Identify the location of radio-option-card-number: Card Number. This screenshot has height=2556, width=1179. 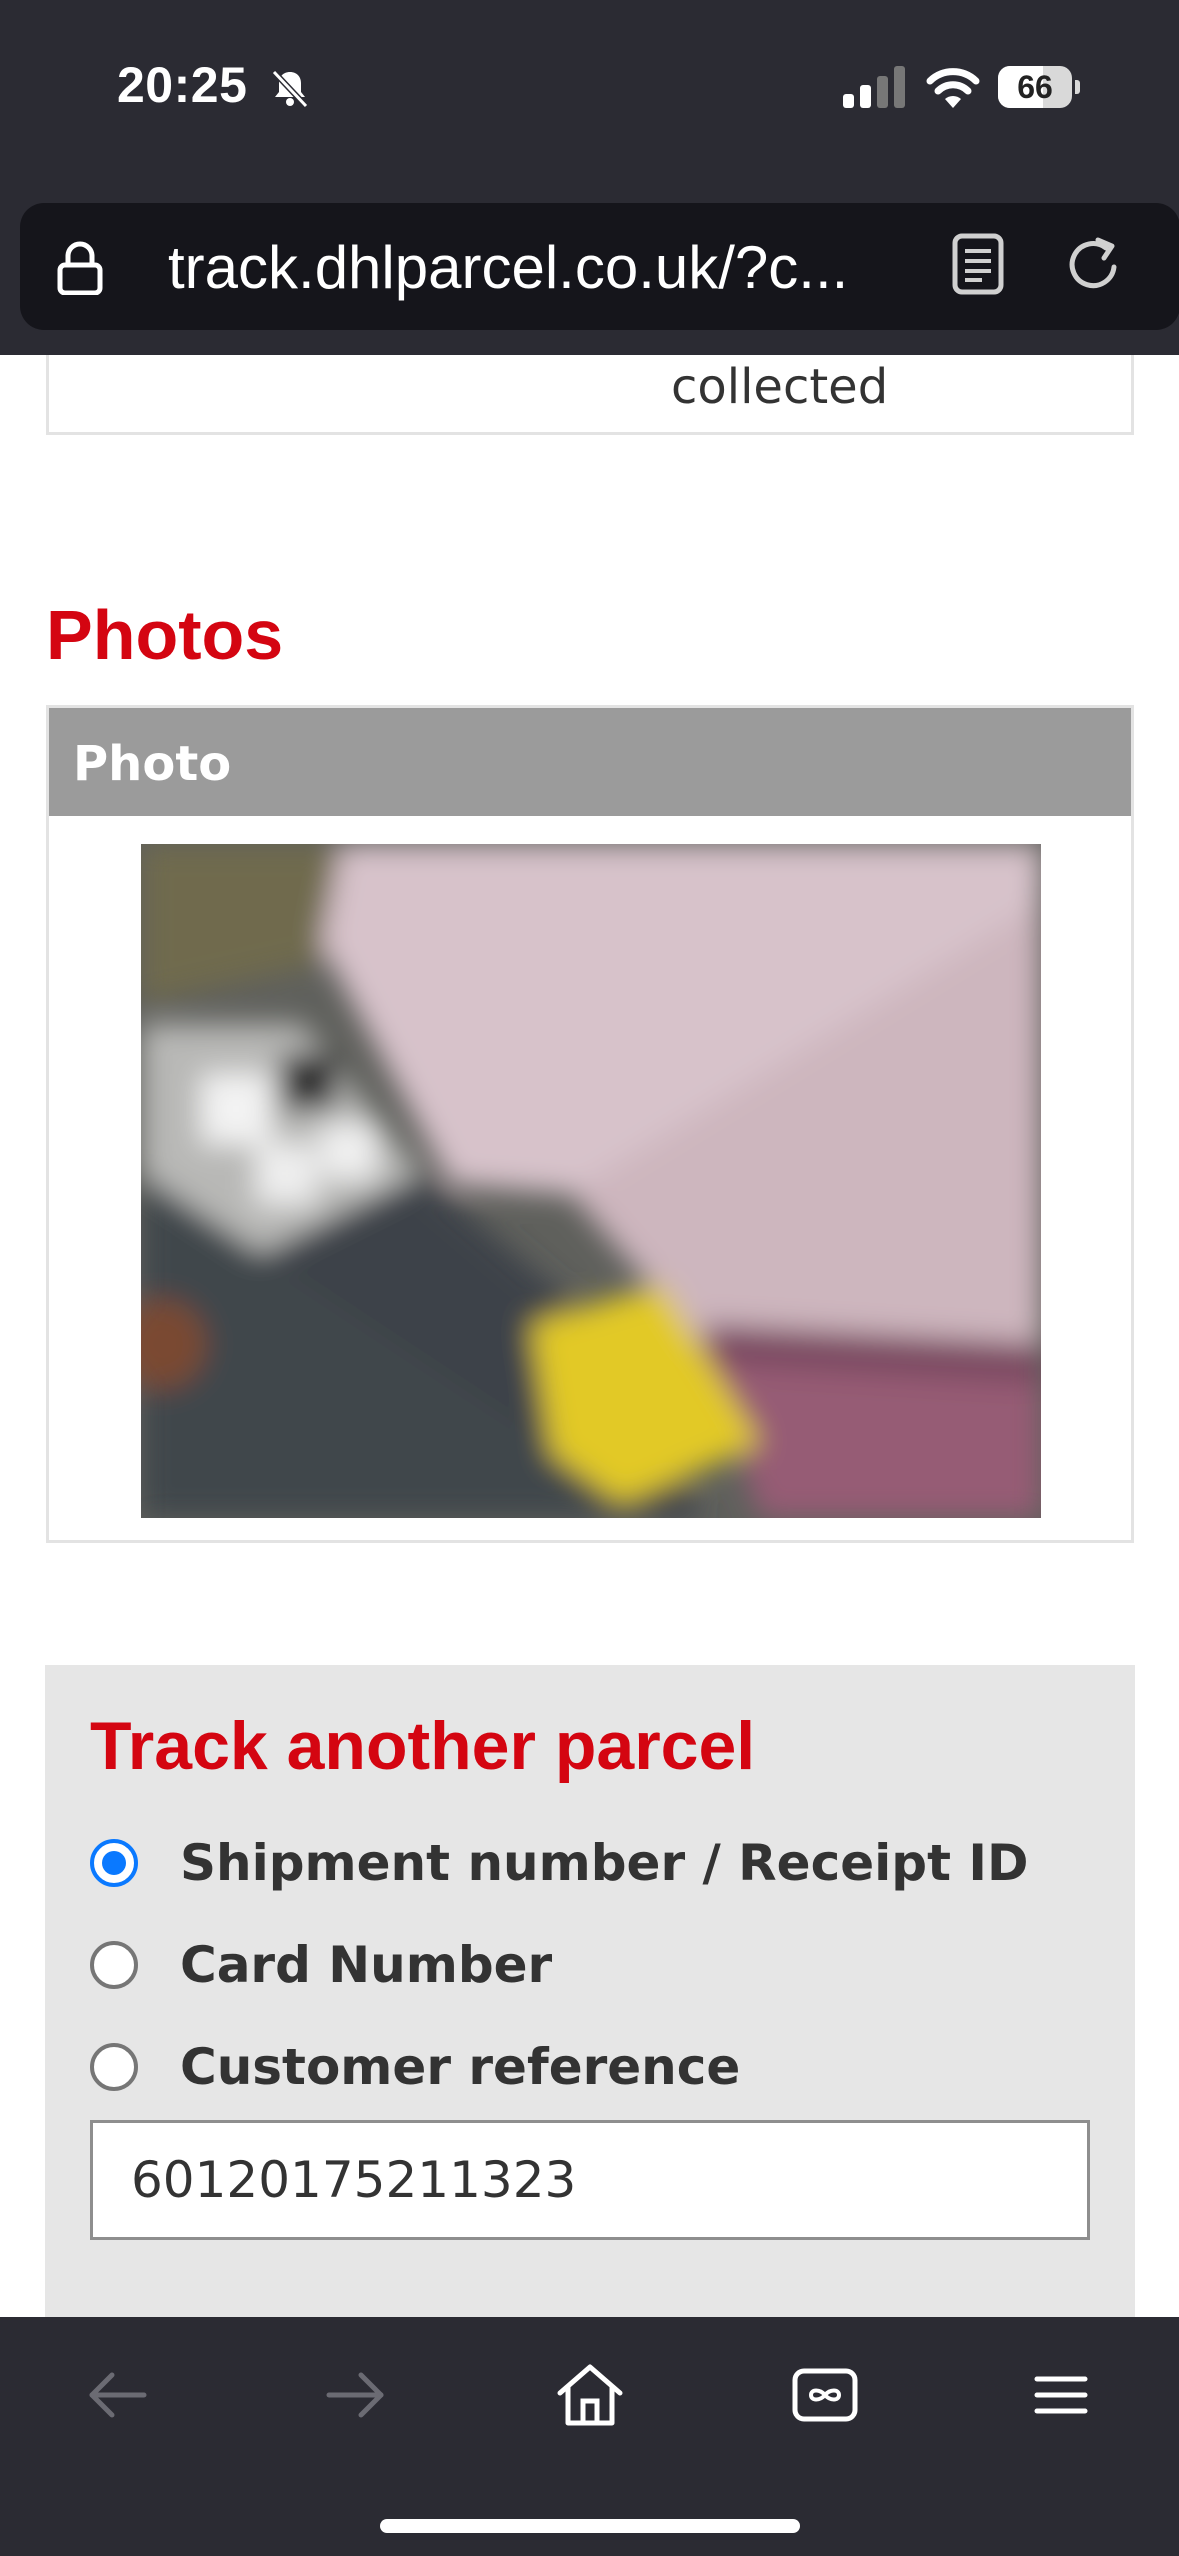
(321, 1965).